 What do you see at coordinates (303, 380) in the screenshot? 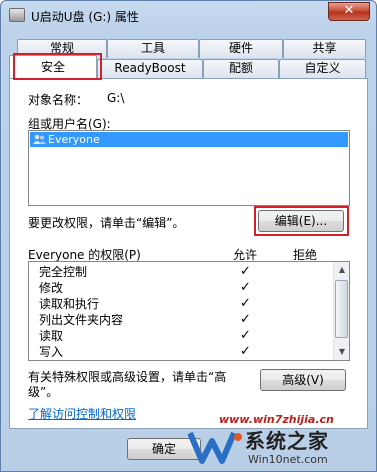
I see `advanced-button: 高级(V)` at bounding box center [303, 380].